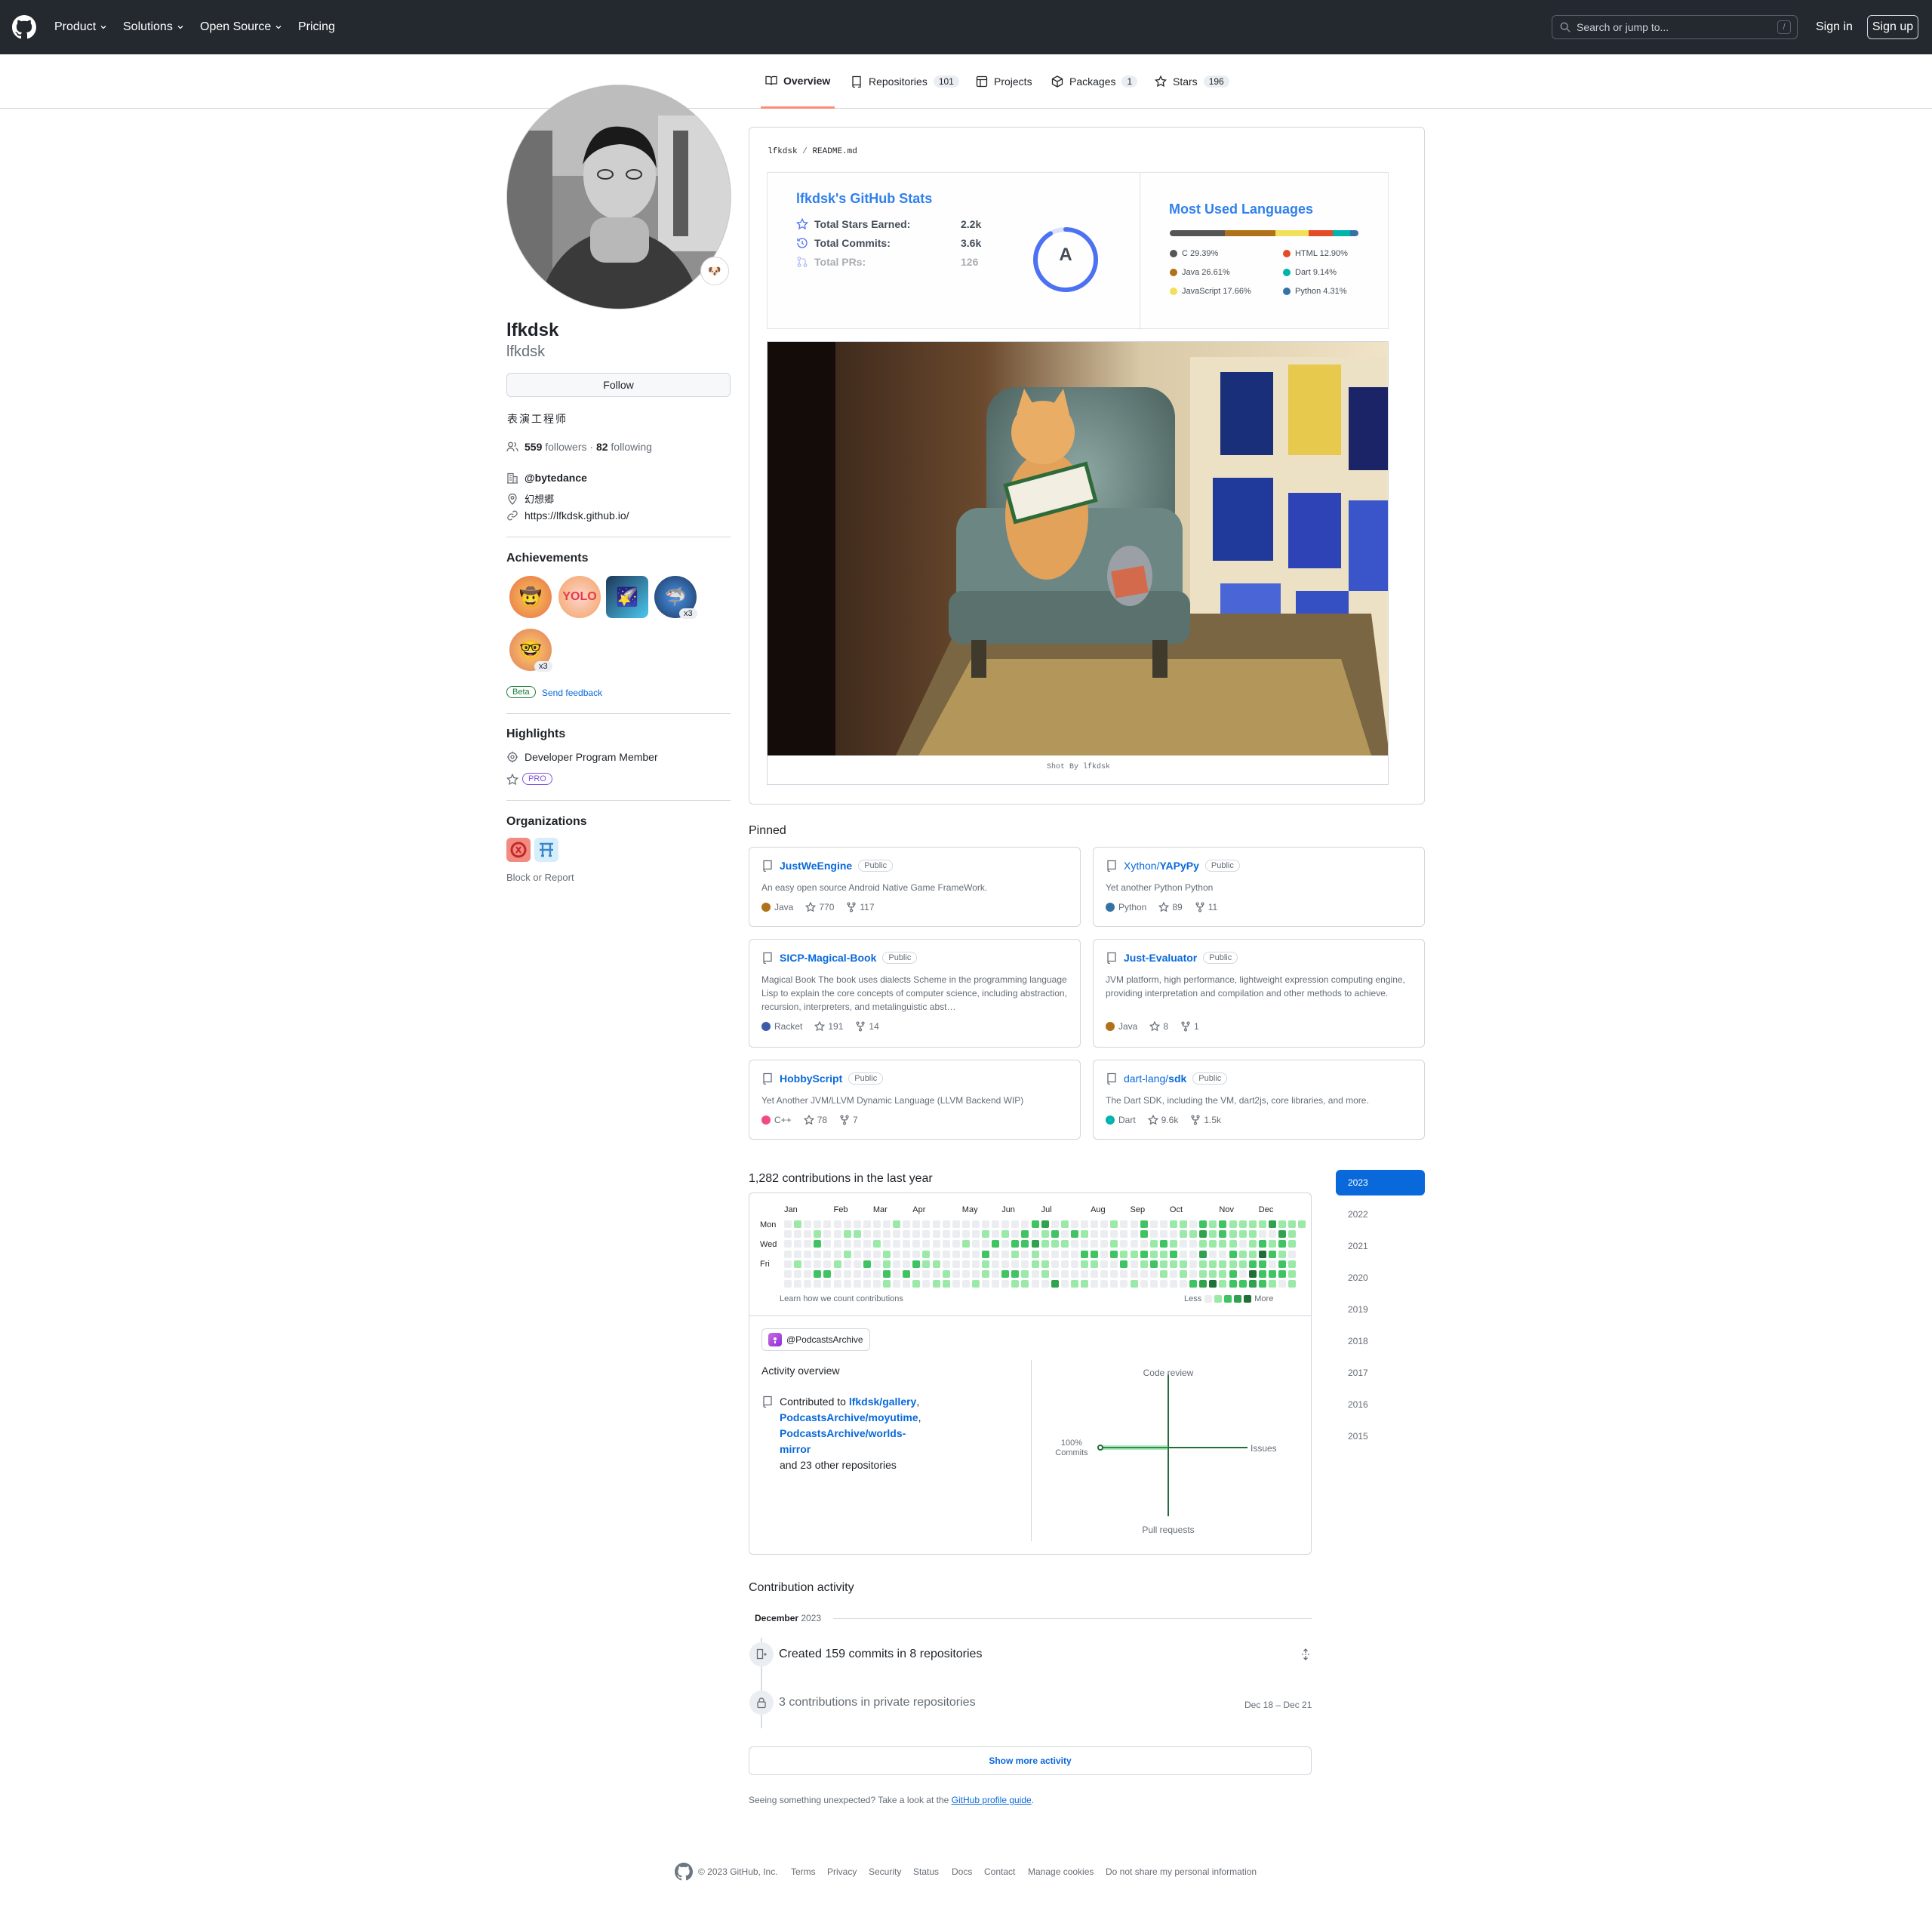 The image size is (1932, 1914). Describe the element at coordinates (783, 151) in the screenshot. I see `readme-path-user: lfkdsk` at that location.